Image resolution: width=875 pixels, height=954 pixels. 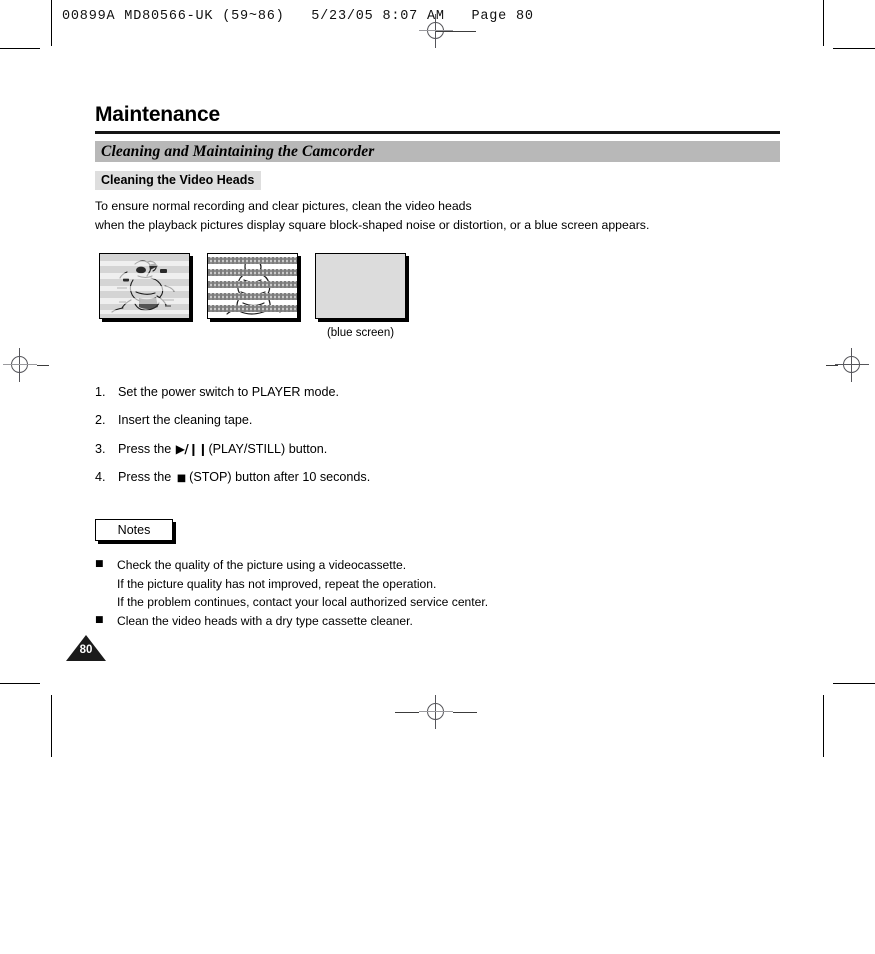 I want to click on page-number: 80, so click(x=86, y=650).